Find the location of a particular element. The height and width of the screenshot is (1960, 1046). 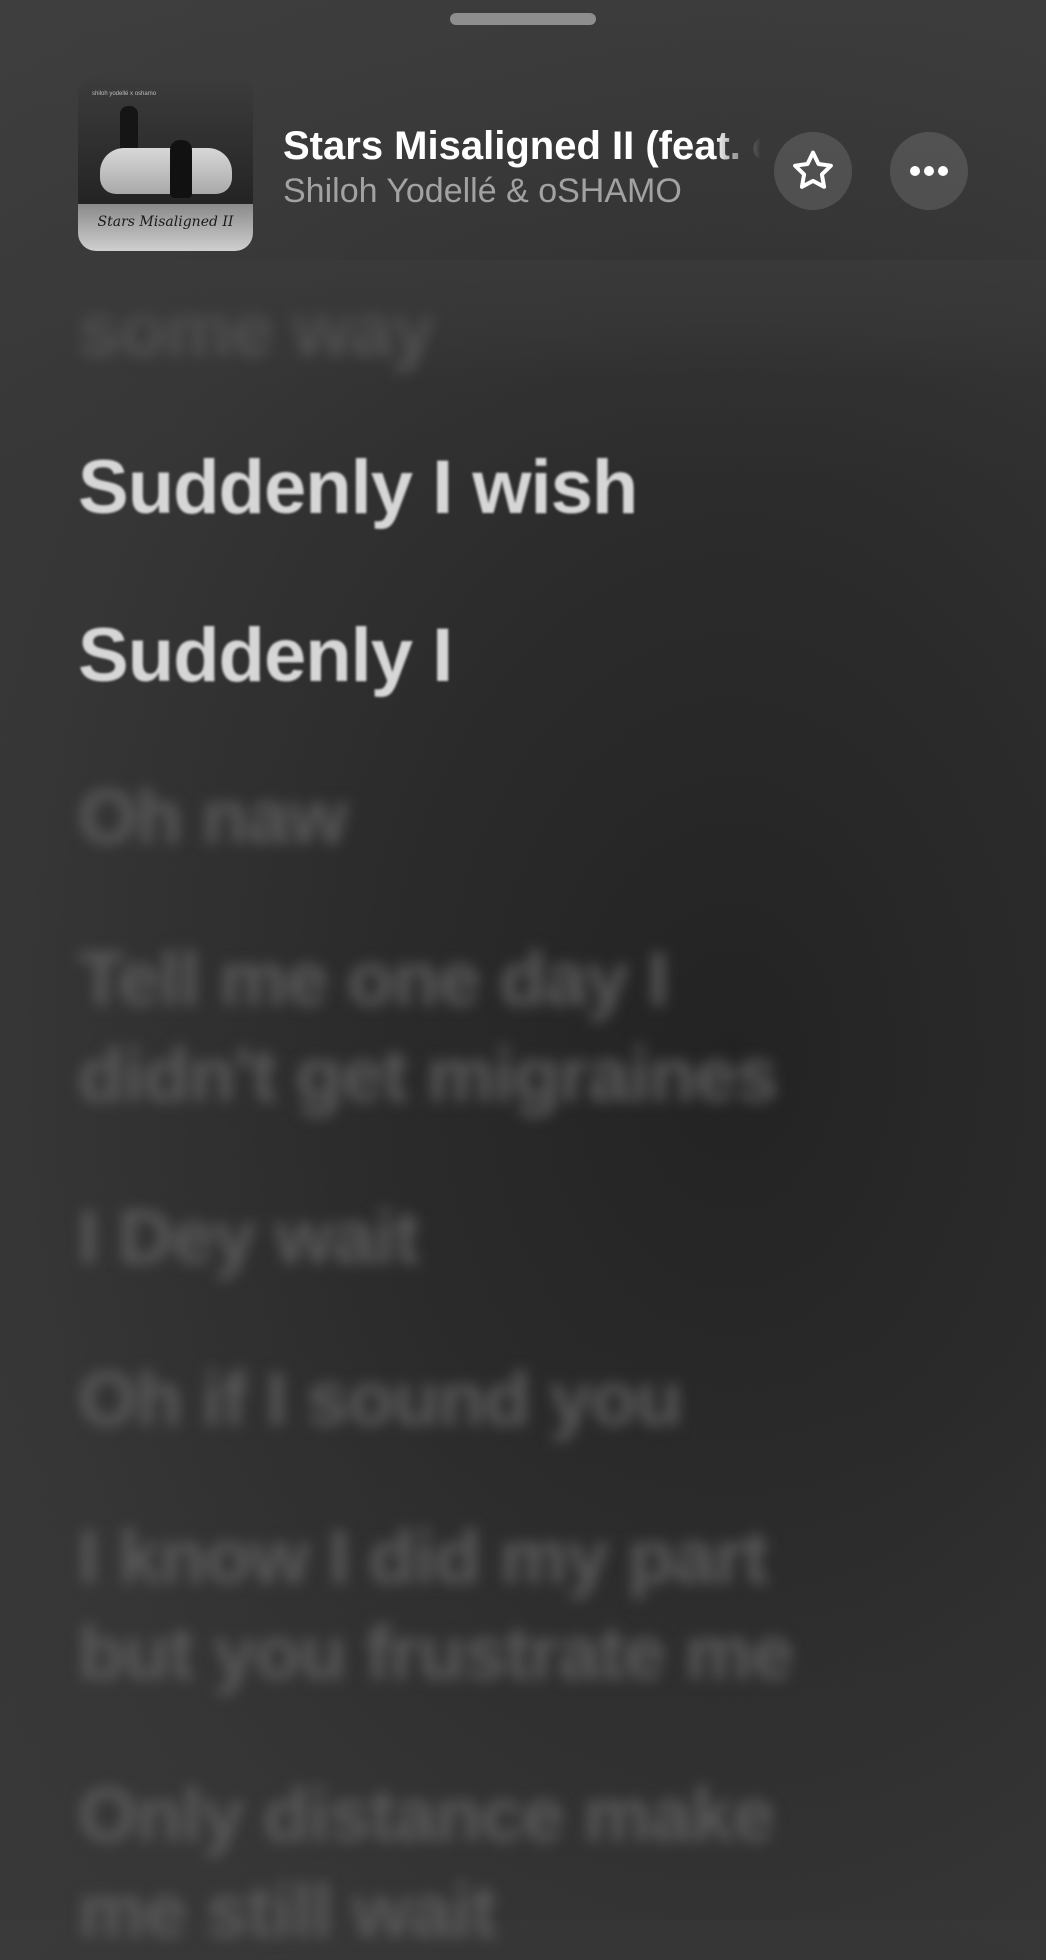

lyric-line-current: Suddenly I is located at coordinates (528, 656).